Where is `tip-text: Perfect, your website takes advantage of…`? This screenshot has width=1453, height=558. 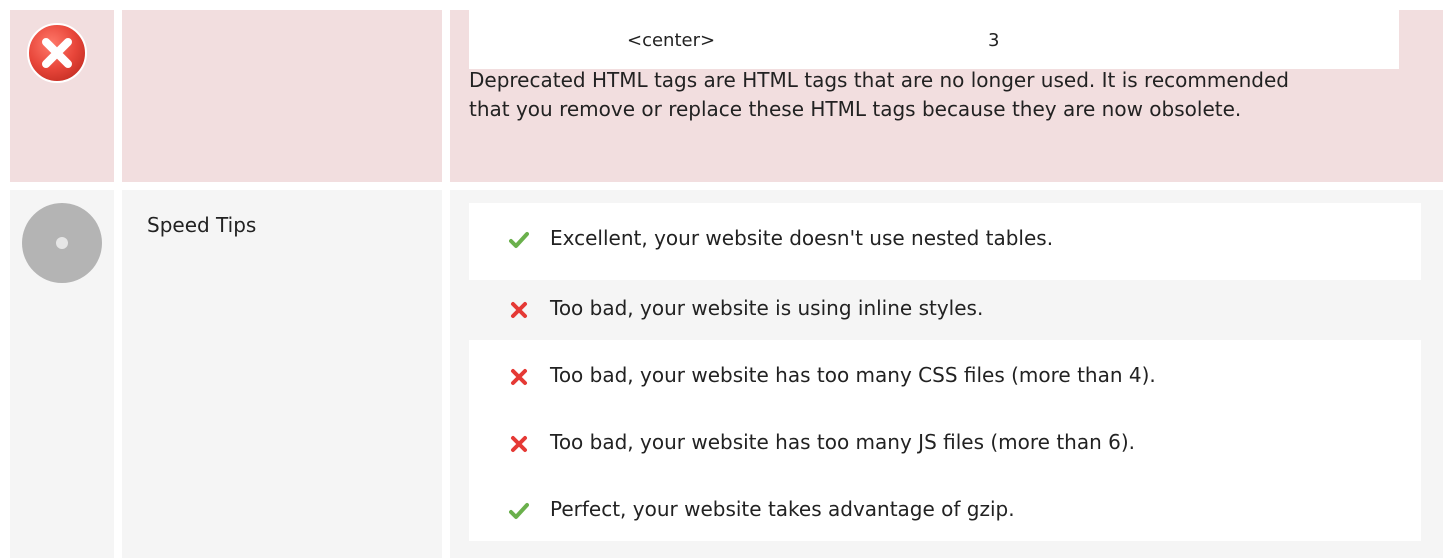 tip-text: Perfect, your website takes advantage of… is located at coordinates (782, 509).